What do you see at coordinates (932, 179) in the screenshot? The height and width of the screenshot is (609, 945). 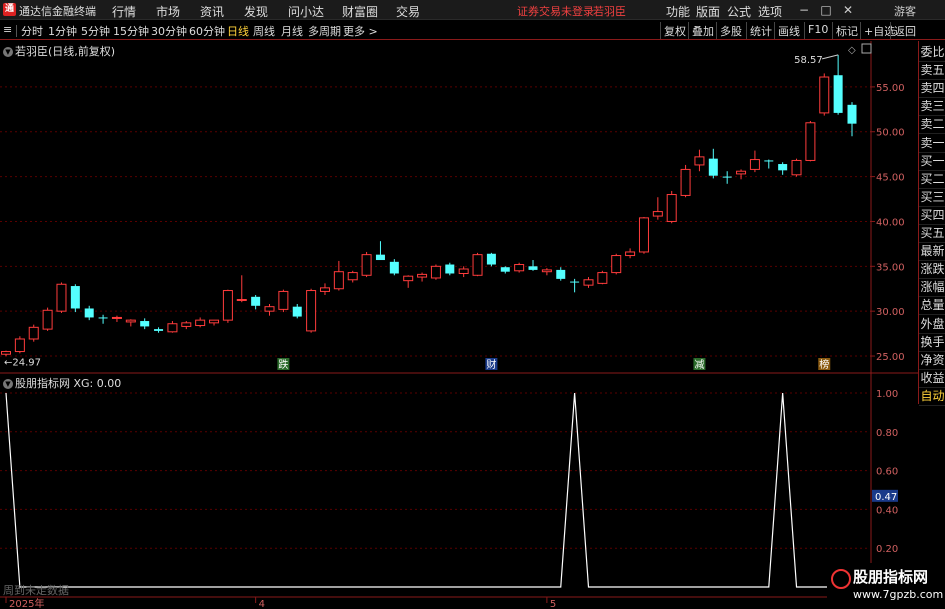 I see `side-item-7: 买二` at bounding box center [932, 179].